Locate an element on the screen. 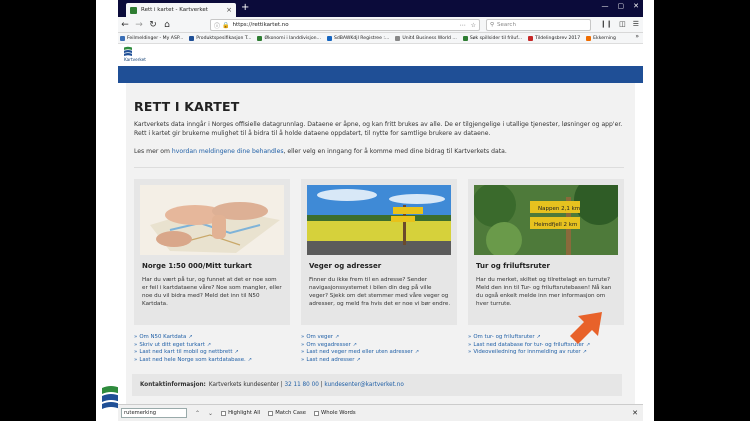  trail-sign-image: Nappen 2,1 km Heimdfjell 2 km is located at coordinates (546, 220).